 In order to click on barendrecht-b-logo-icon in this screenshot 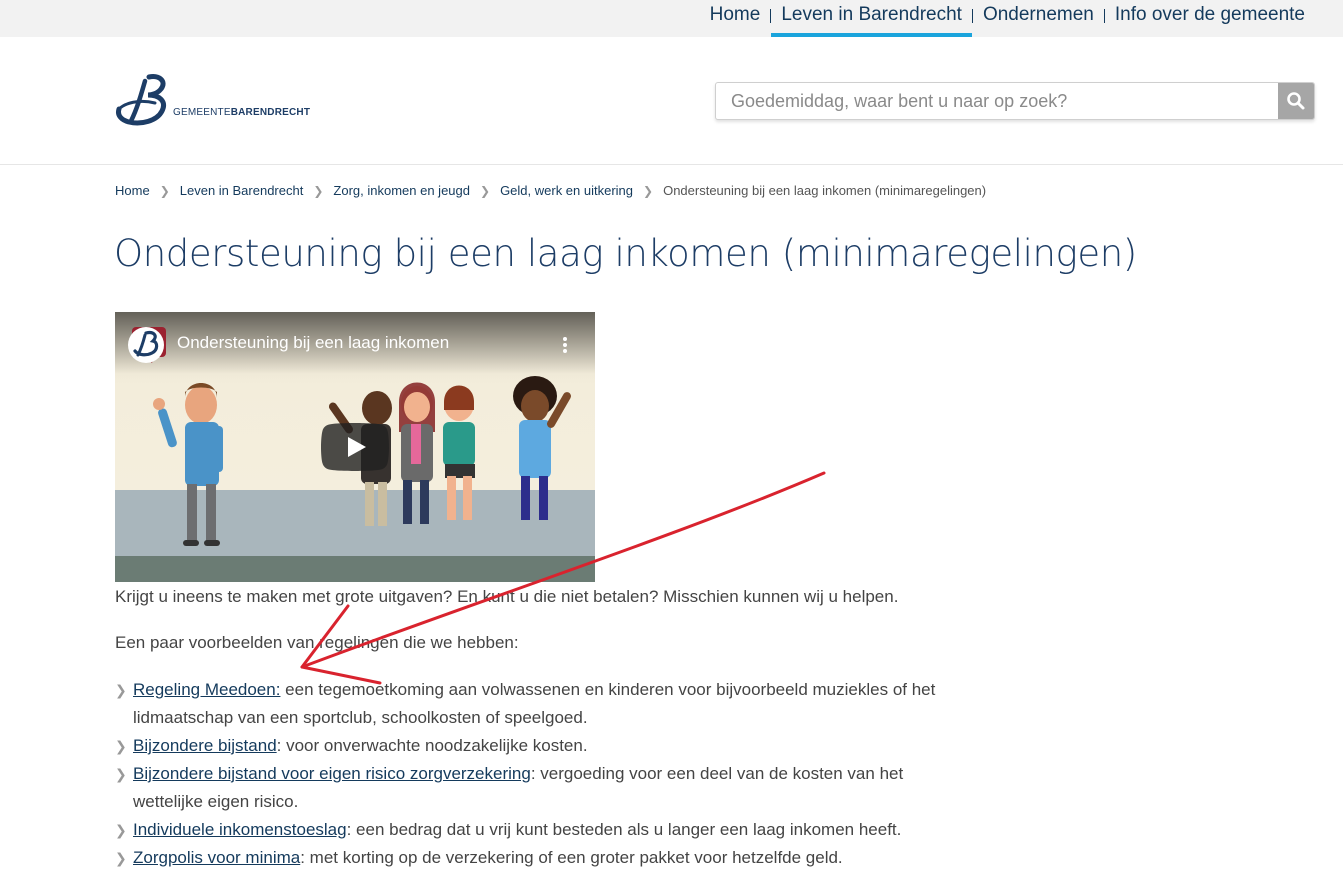, I will do `click(141, 100)`.